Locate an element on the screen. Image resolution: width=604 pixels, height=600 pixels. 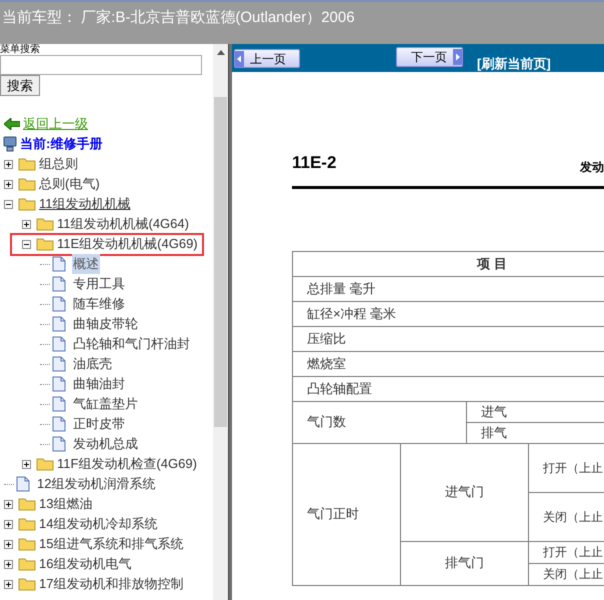
table-cell: 压缩比 is located at coordinates (448, 338).